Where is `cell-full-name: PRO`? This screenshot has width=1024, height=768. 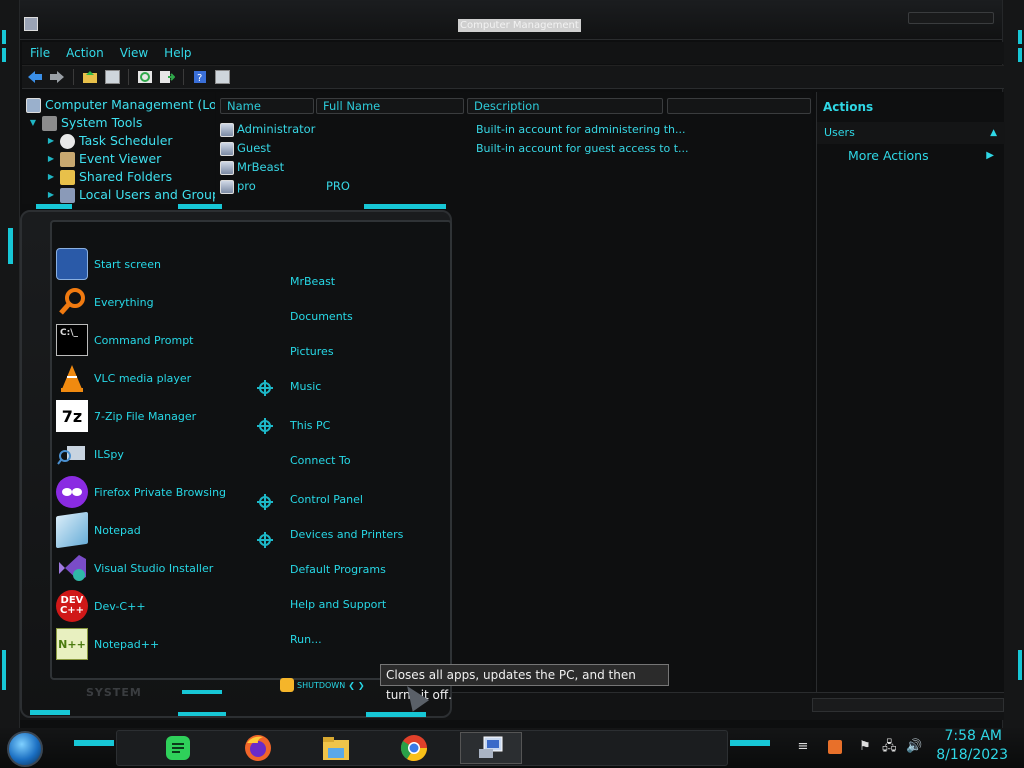 cell-full-name: PRO is located at coordinates (338, 186).